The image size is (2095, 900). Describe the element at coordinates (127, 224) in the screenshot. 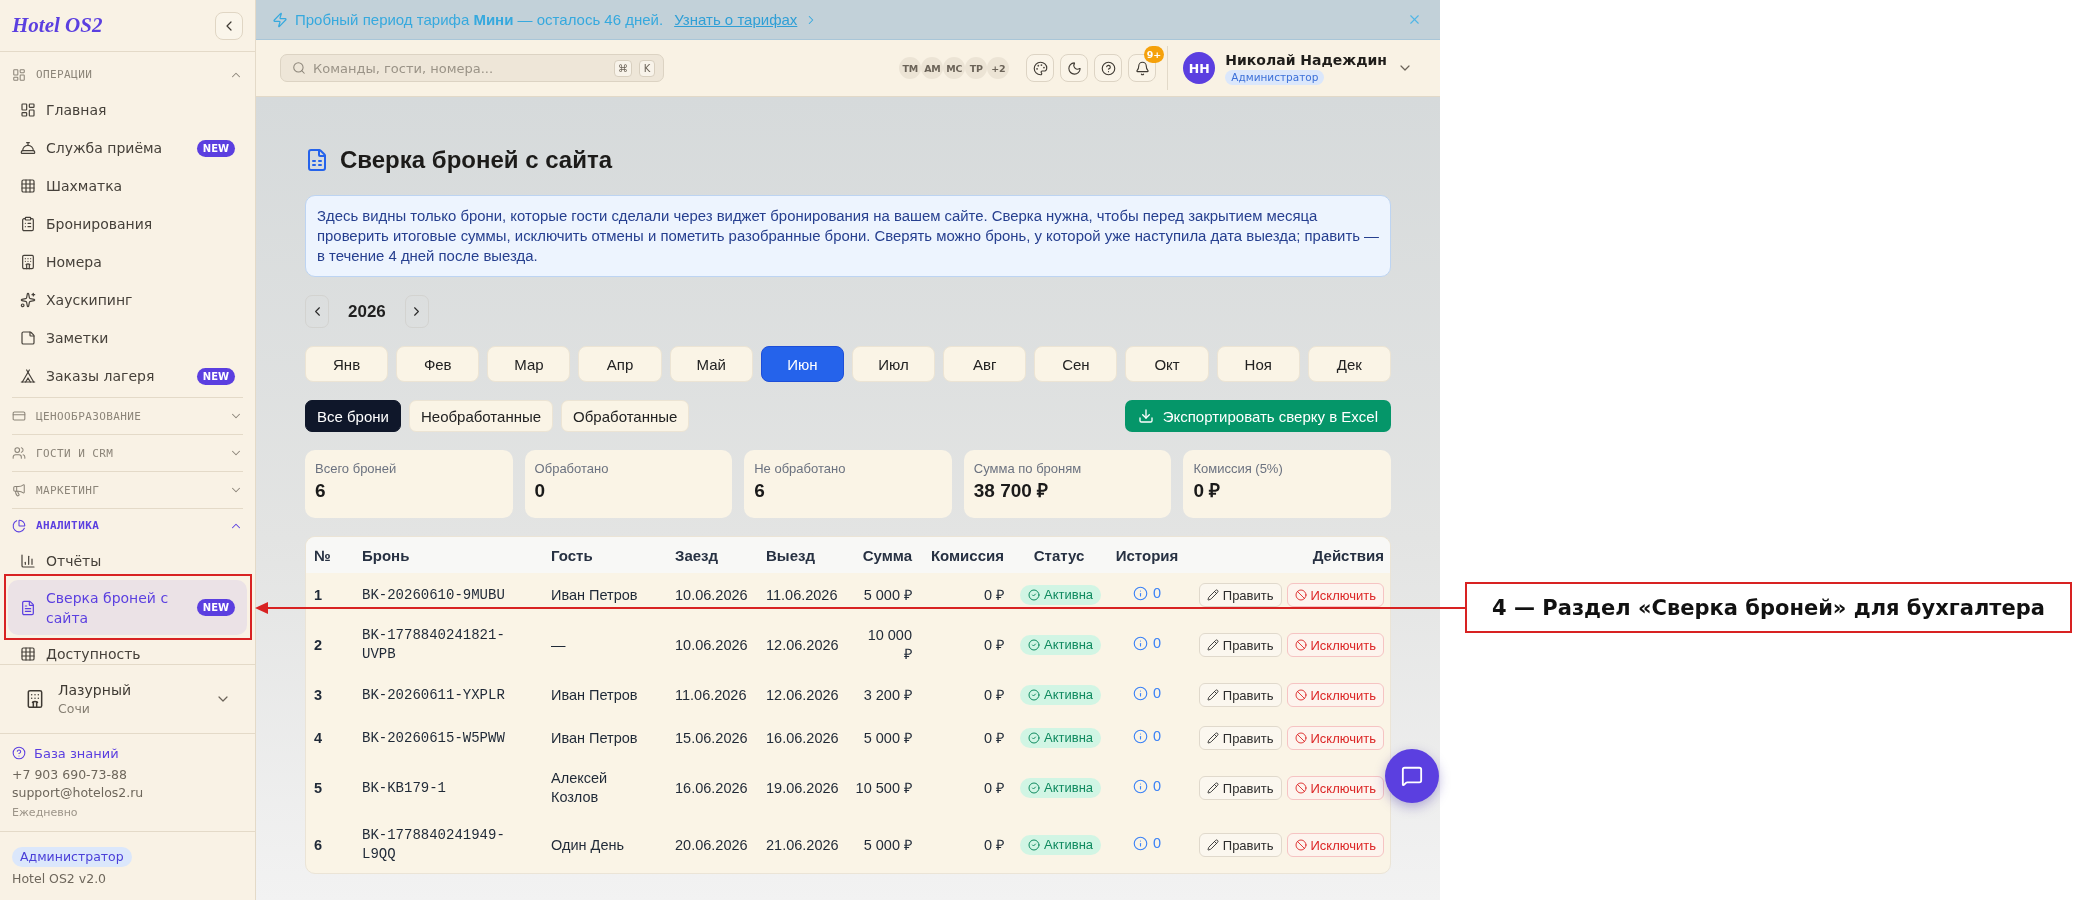

I see `sidebar-item: Бронирования` at that location.